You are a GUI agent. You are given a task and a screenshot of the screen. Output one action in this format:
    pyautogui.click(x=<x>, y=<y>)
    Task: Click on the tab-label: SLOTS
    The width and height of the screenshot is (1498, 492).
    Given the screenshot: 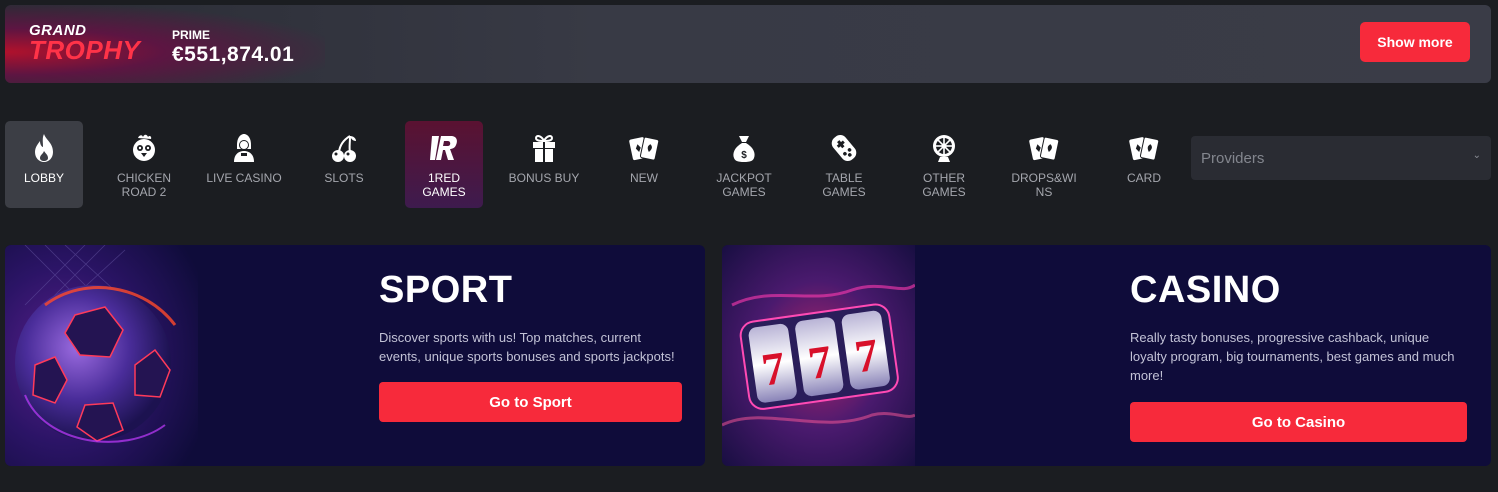 What is the action you would take?
    pyautogui.click(x=344, y=178)
    